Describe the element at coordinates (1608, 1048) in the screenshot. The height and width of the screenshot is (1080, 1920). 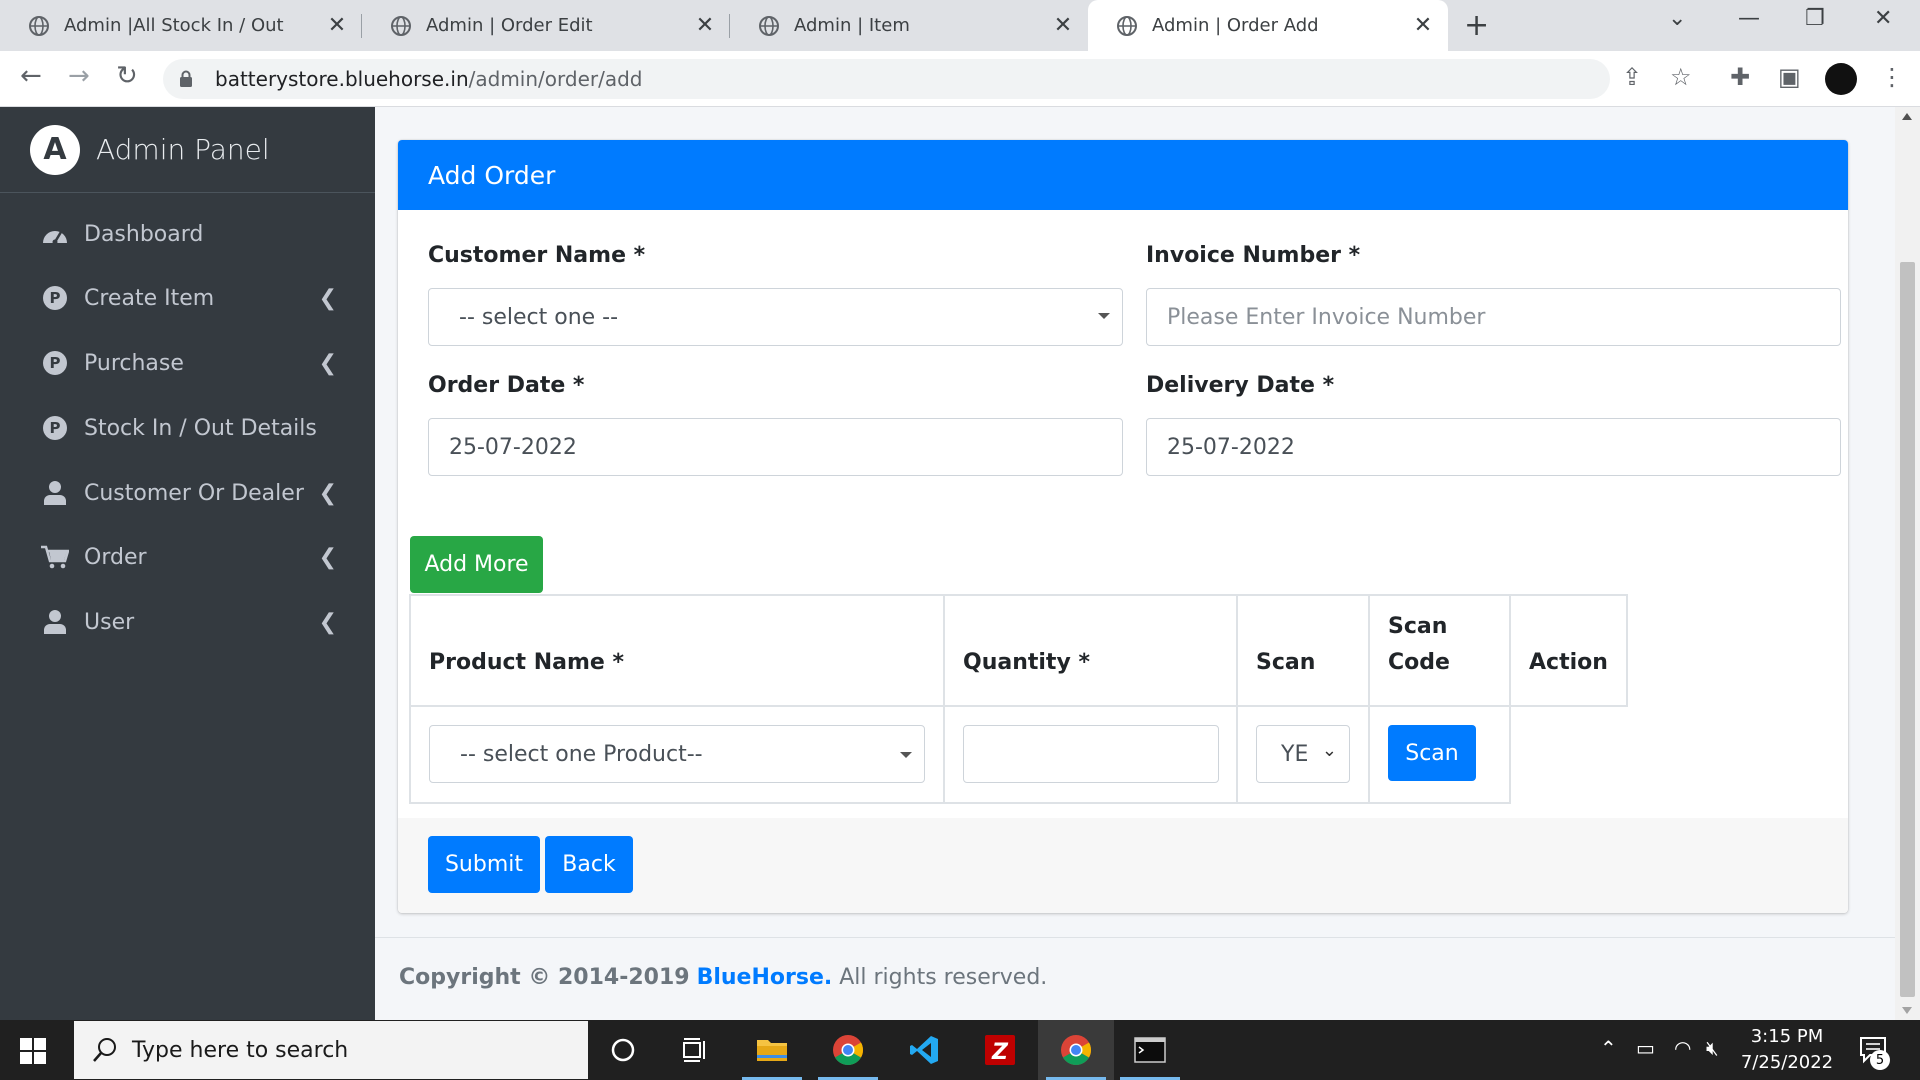
I see `chevron-up-icon: ⌃` at that location.